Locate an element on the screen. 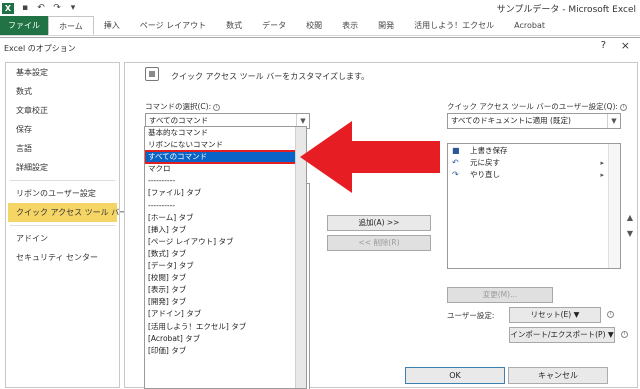 The height and width of the screenshot is (389, 640). tab-home: ホーム is located at coordinates (71, 25).